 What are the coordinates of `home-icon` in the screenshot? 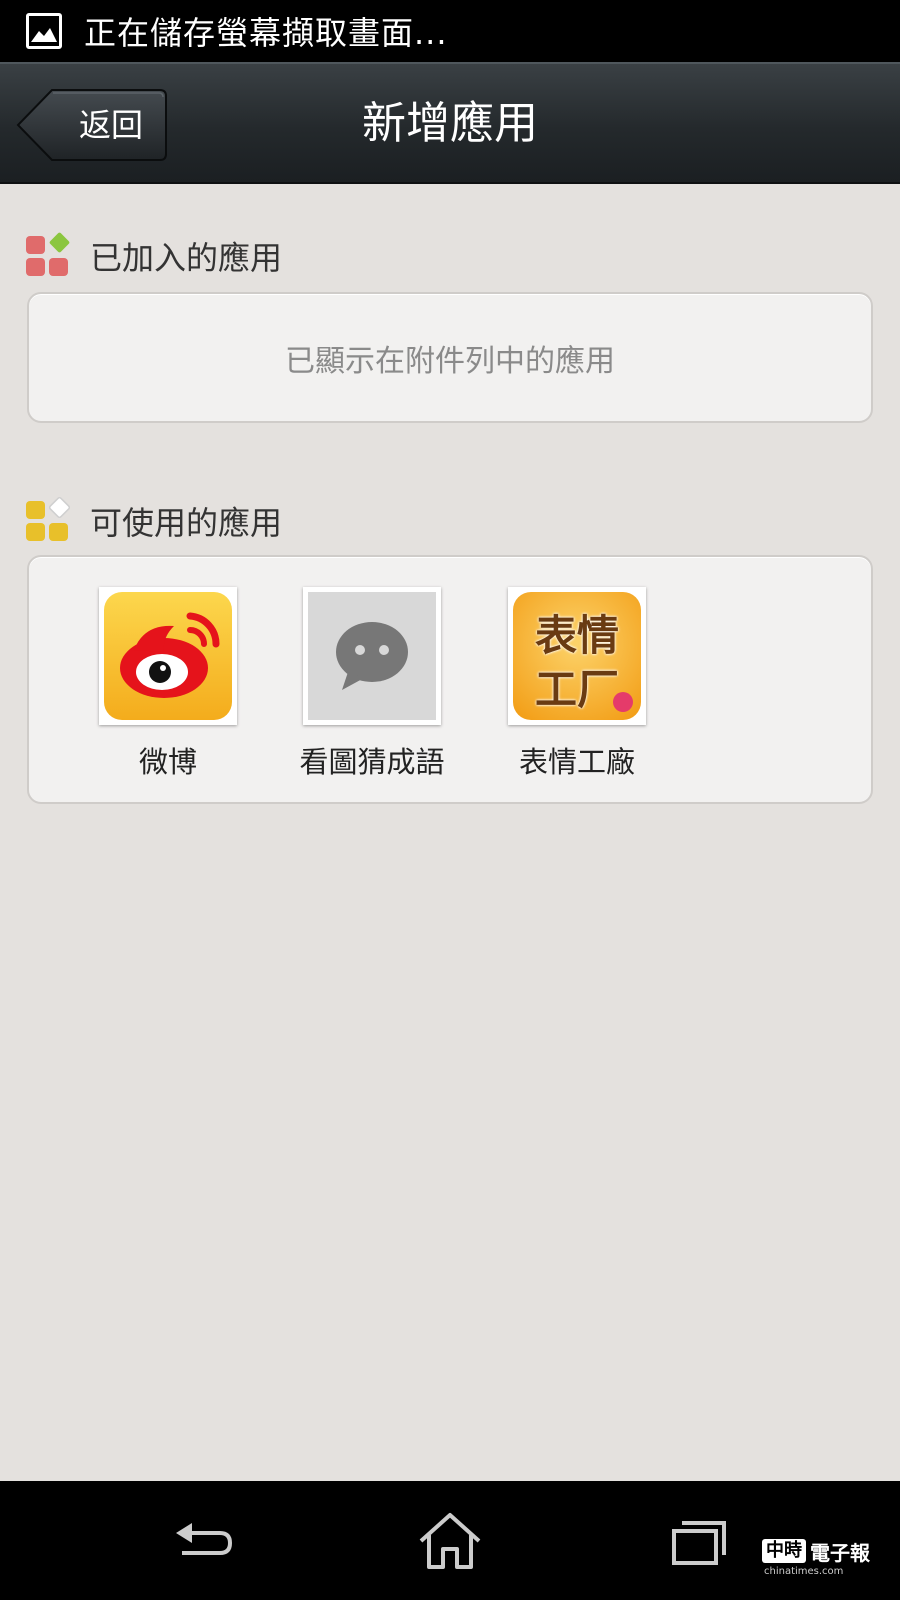 It's located at (450, 1541).